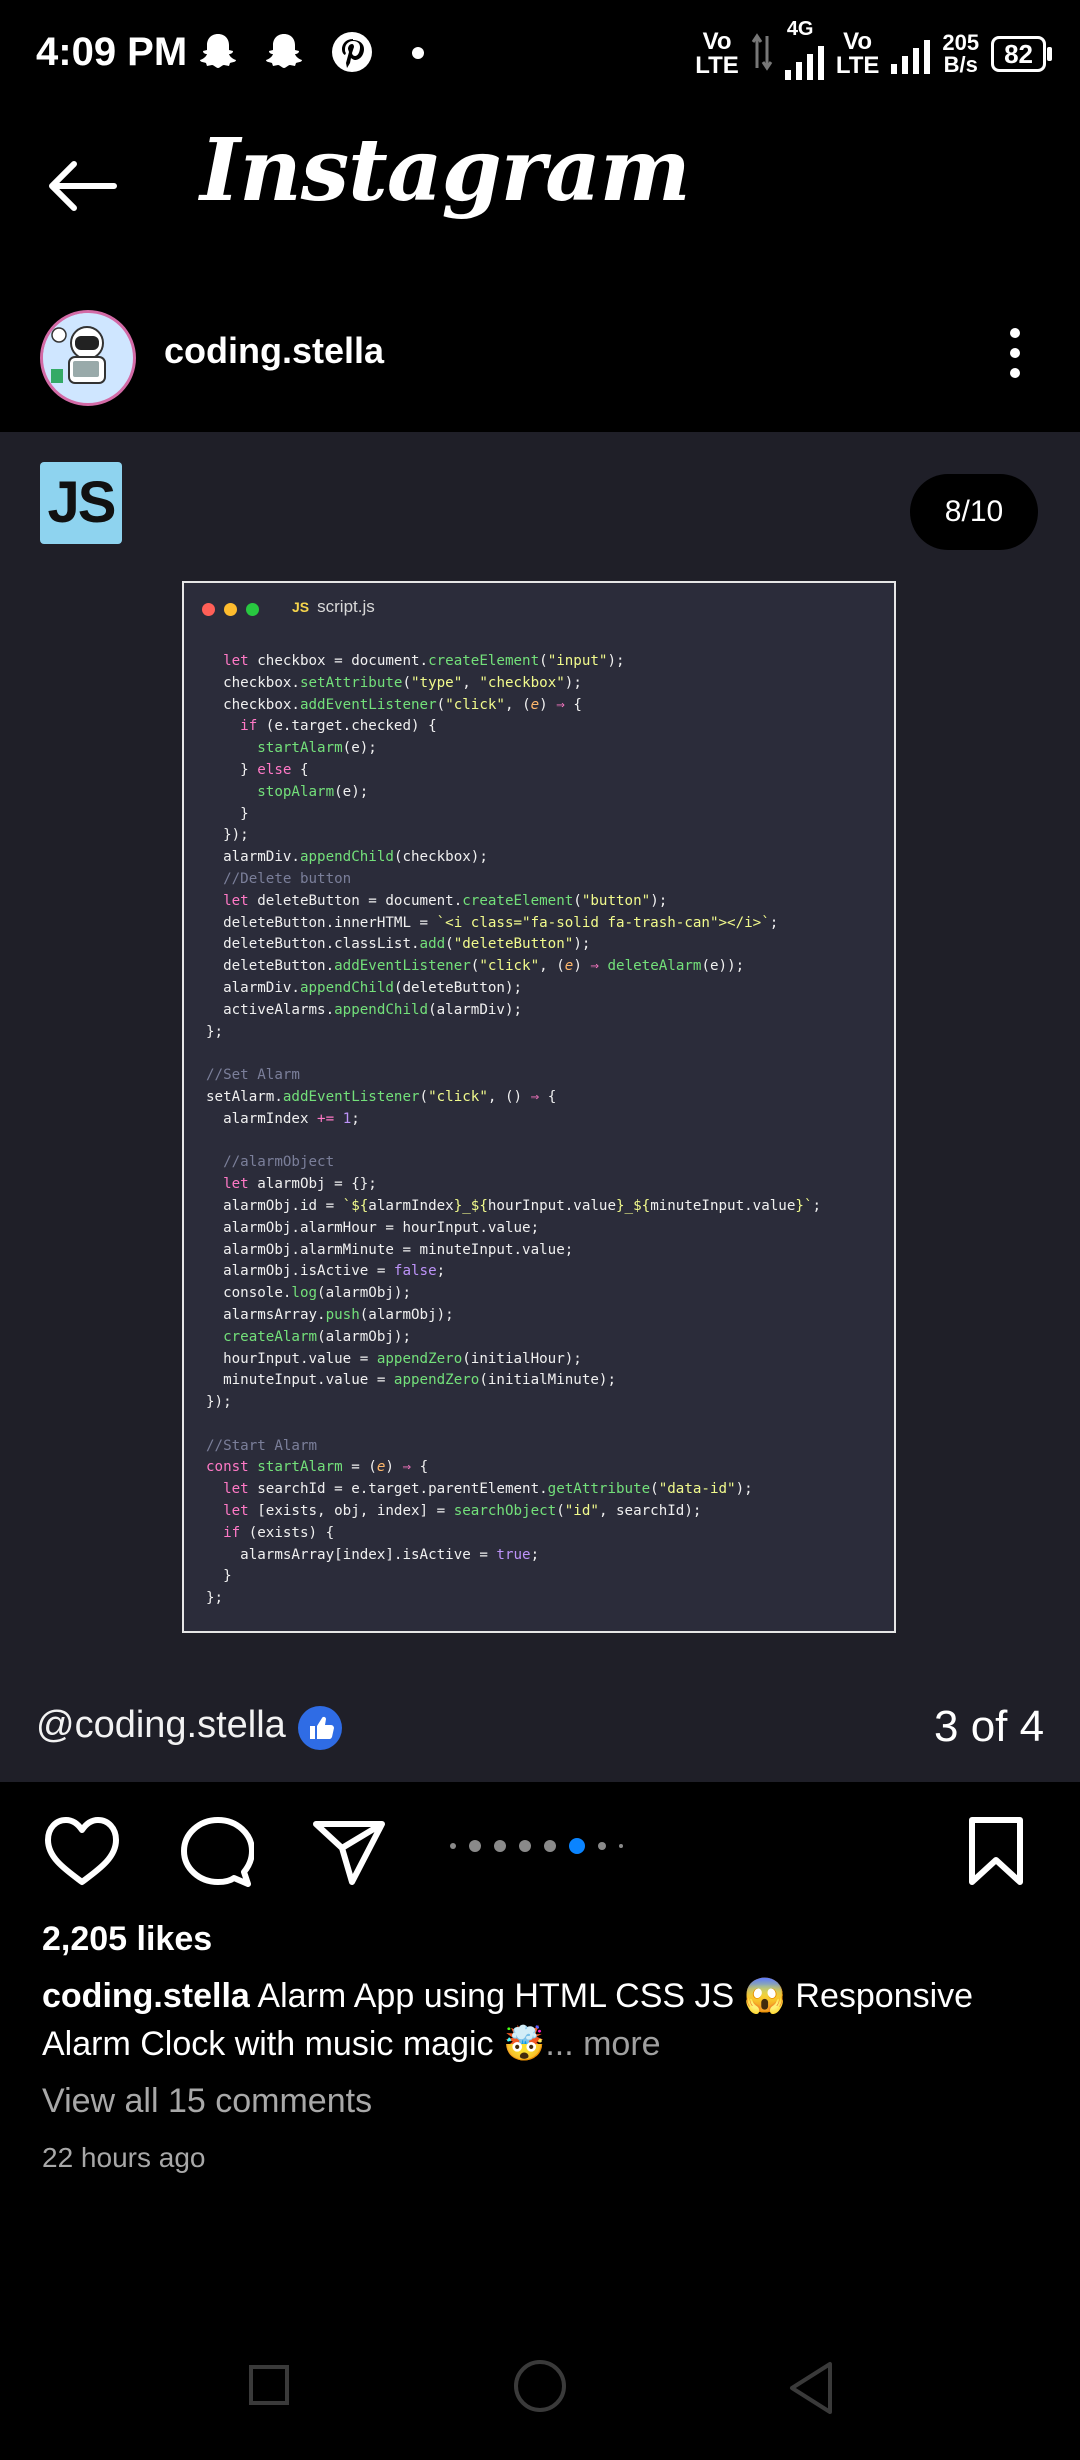 The image size is (1080, 2460). What do you see at coordinates (82, 188) in the screenshot?
I see `back-arrow-icon` at bounding box center [82, 188].